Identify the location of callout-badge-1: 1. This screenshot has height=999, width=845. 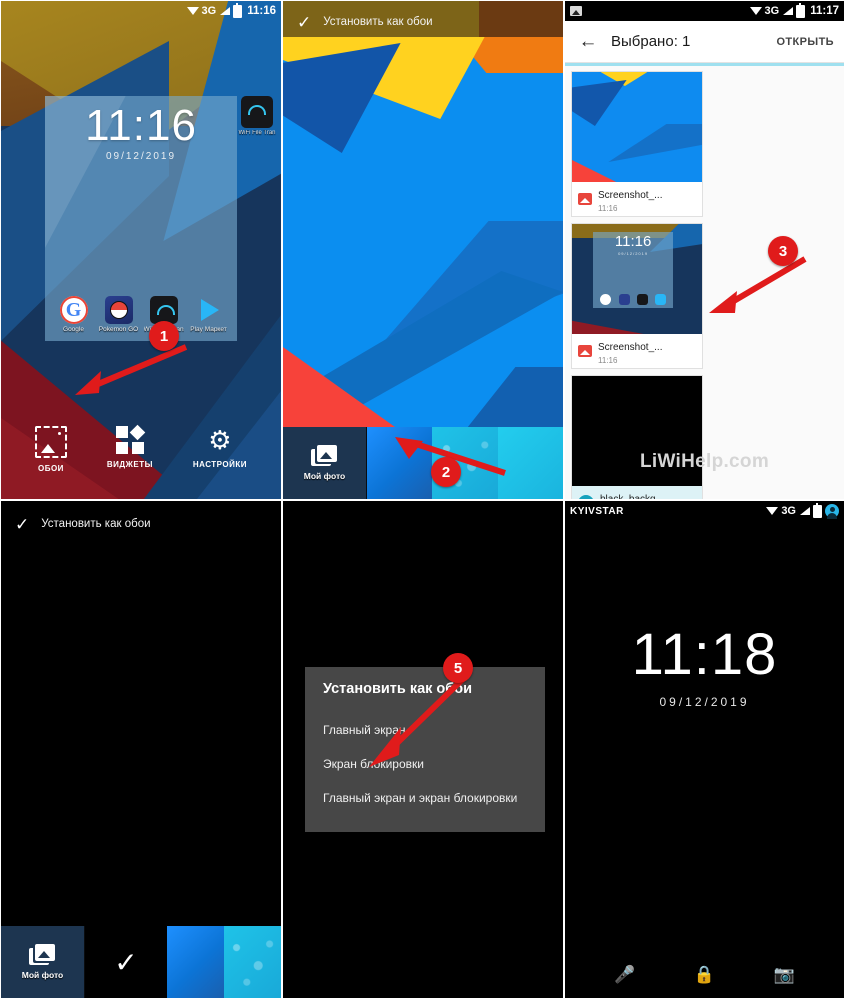
(164, 336).